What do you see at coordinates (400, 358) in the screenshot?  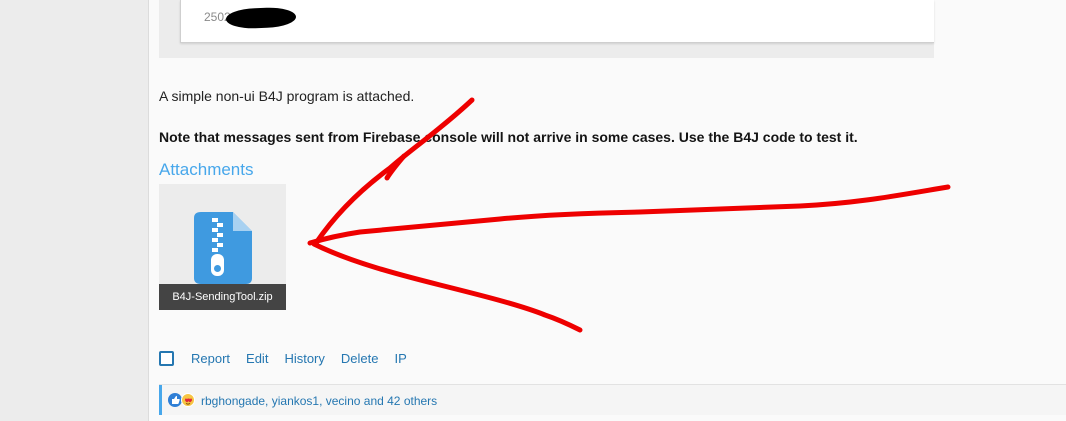 I see `ip-link: IP` at bounding box center [400, 358].